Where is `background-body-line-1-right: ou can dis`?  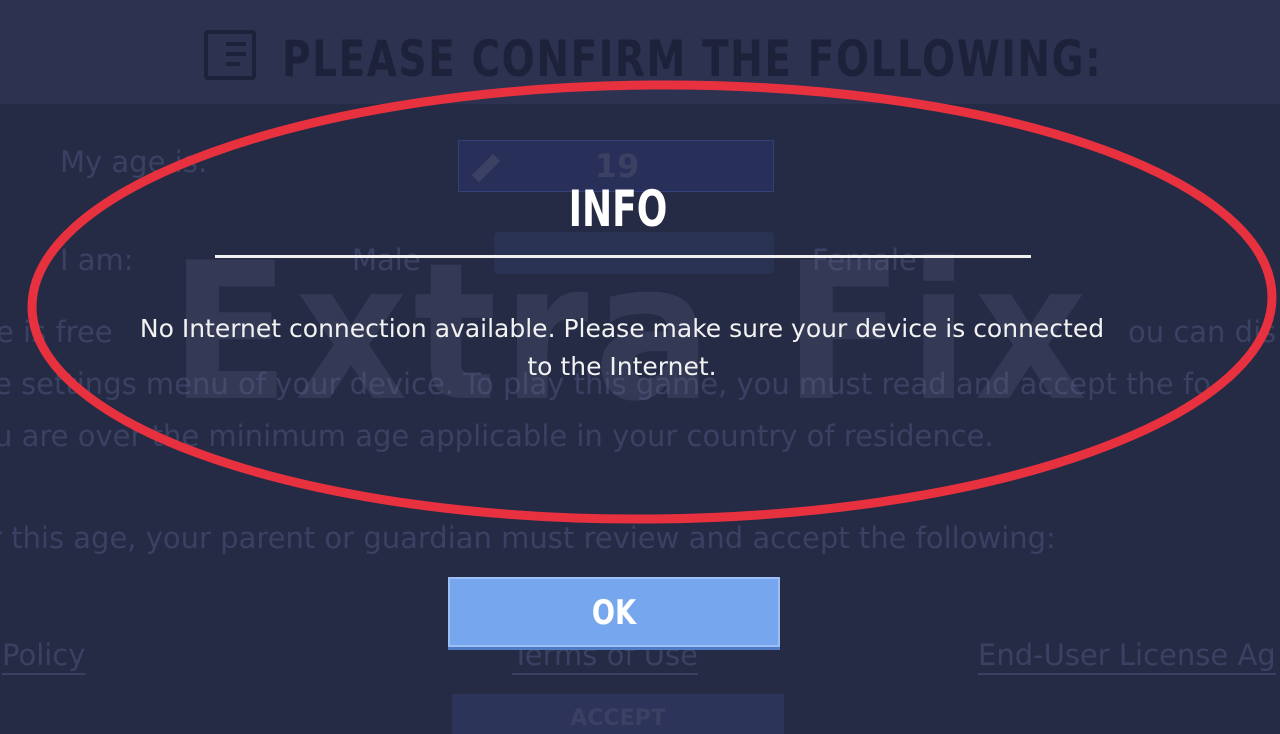
background-body-line-1-right: ou can dis is located at coordinates (1202, 332).